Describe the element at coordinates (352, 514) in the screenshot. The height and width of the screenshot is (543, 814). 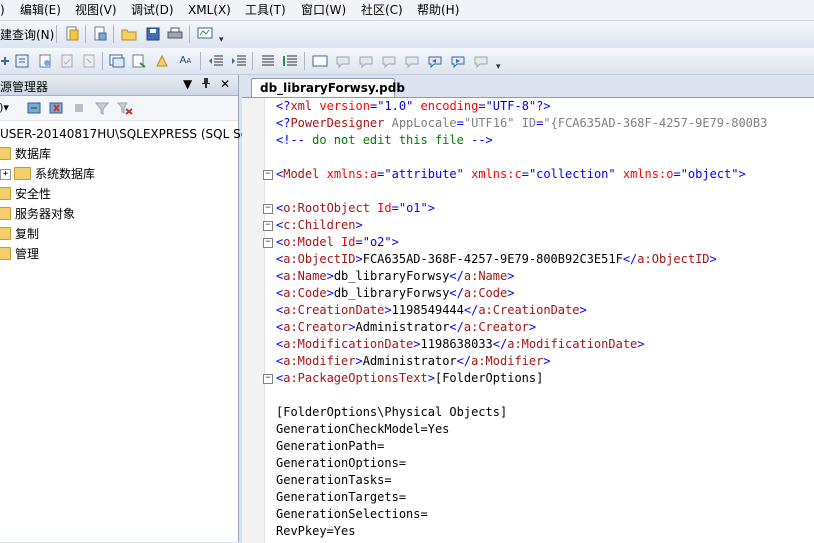
I see `code-line: GenerationSelections=` at that location.